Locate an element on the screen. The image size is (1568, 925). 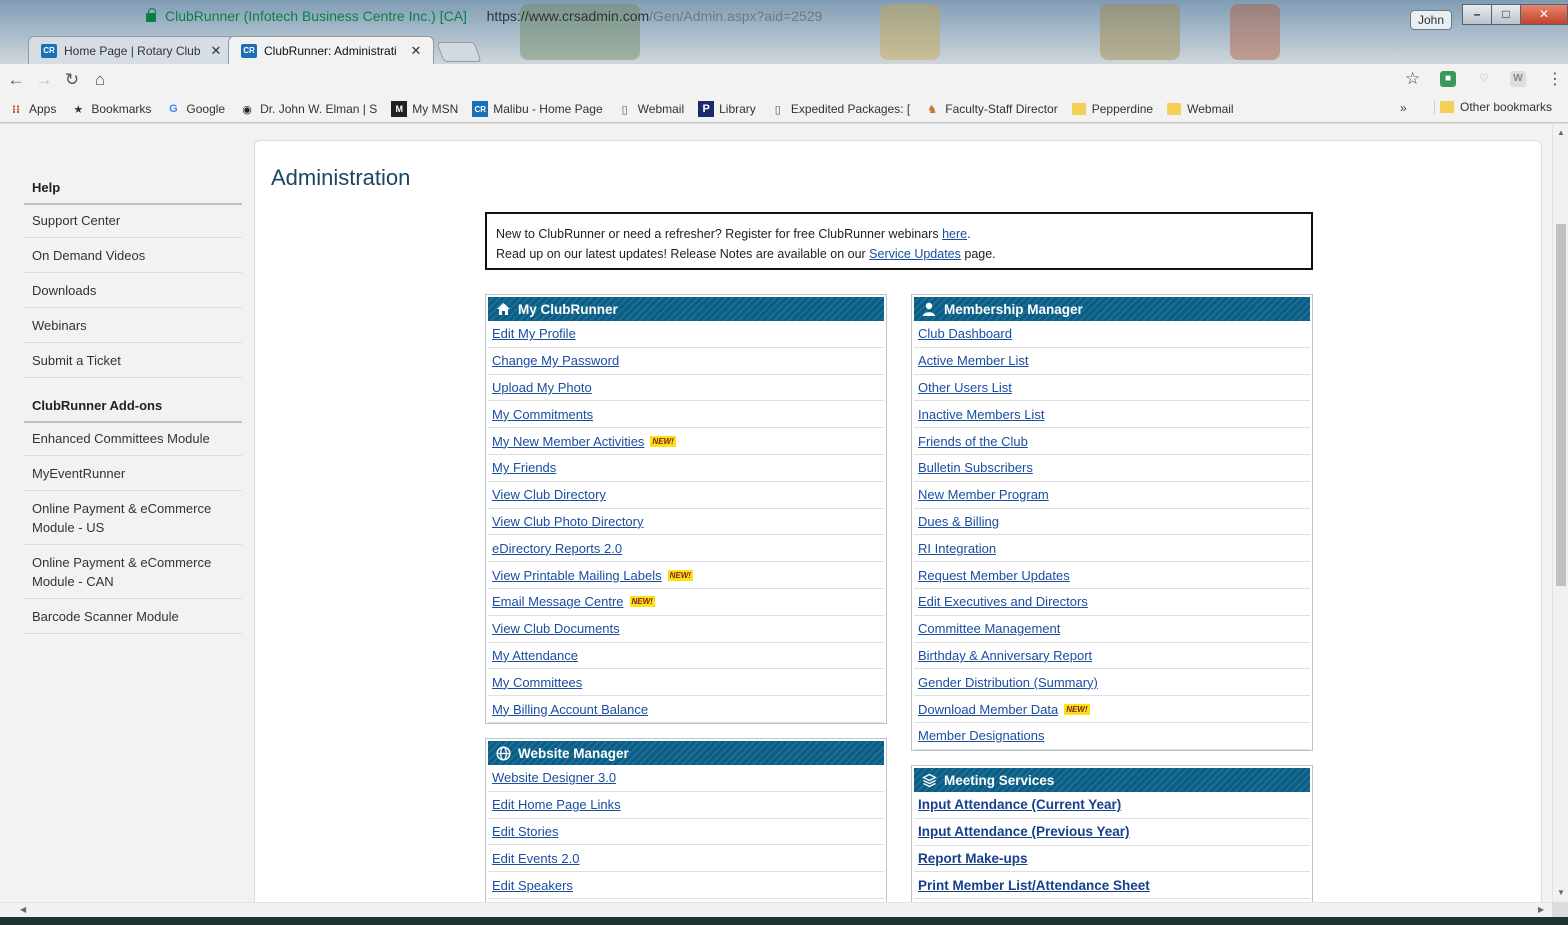
menu-link: My Friends is located at coordinates (524, 467).